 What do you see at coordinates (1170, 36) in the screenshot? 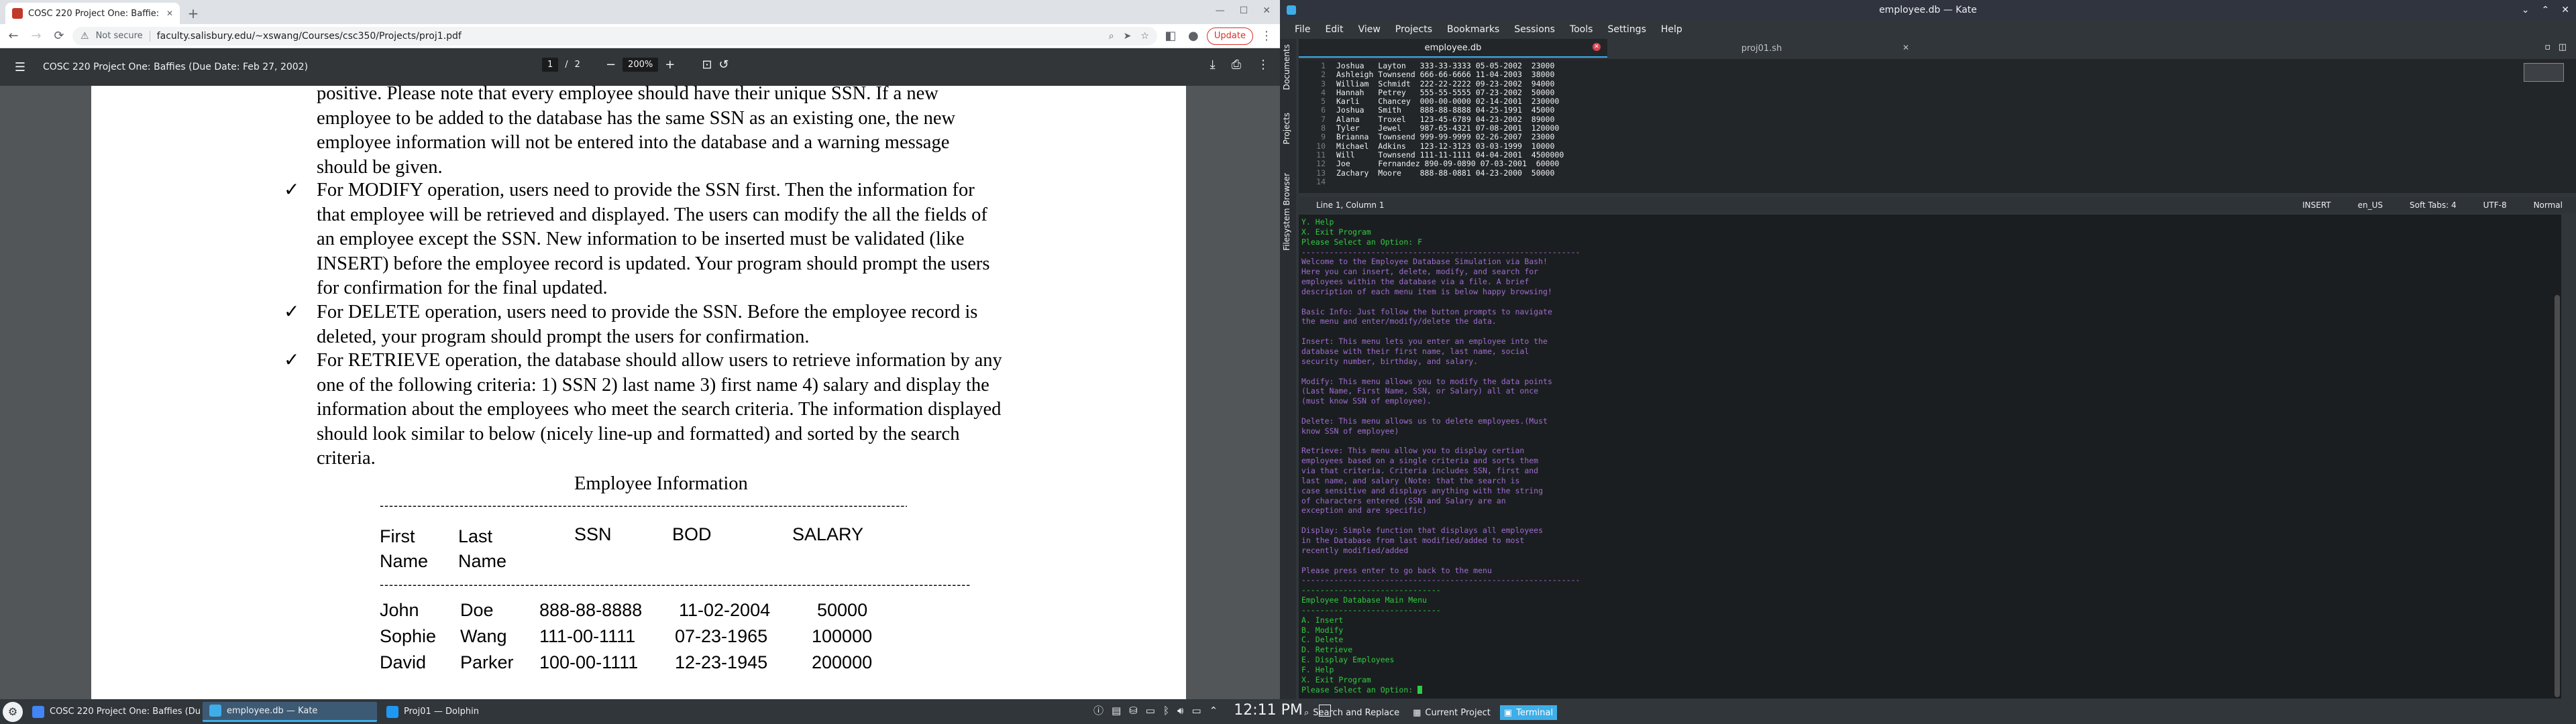
I see `extensions-icon: ◧` at bounding box center [1170, 36].